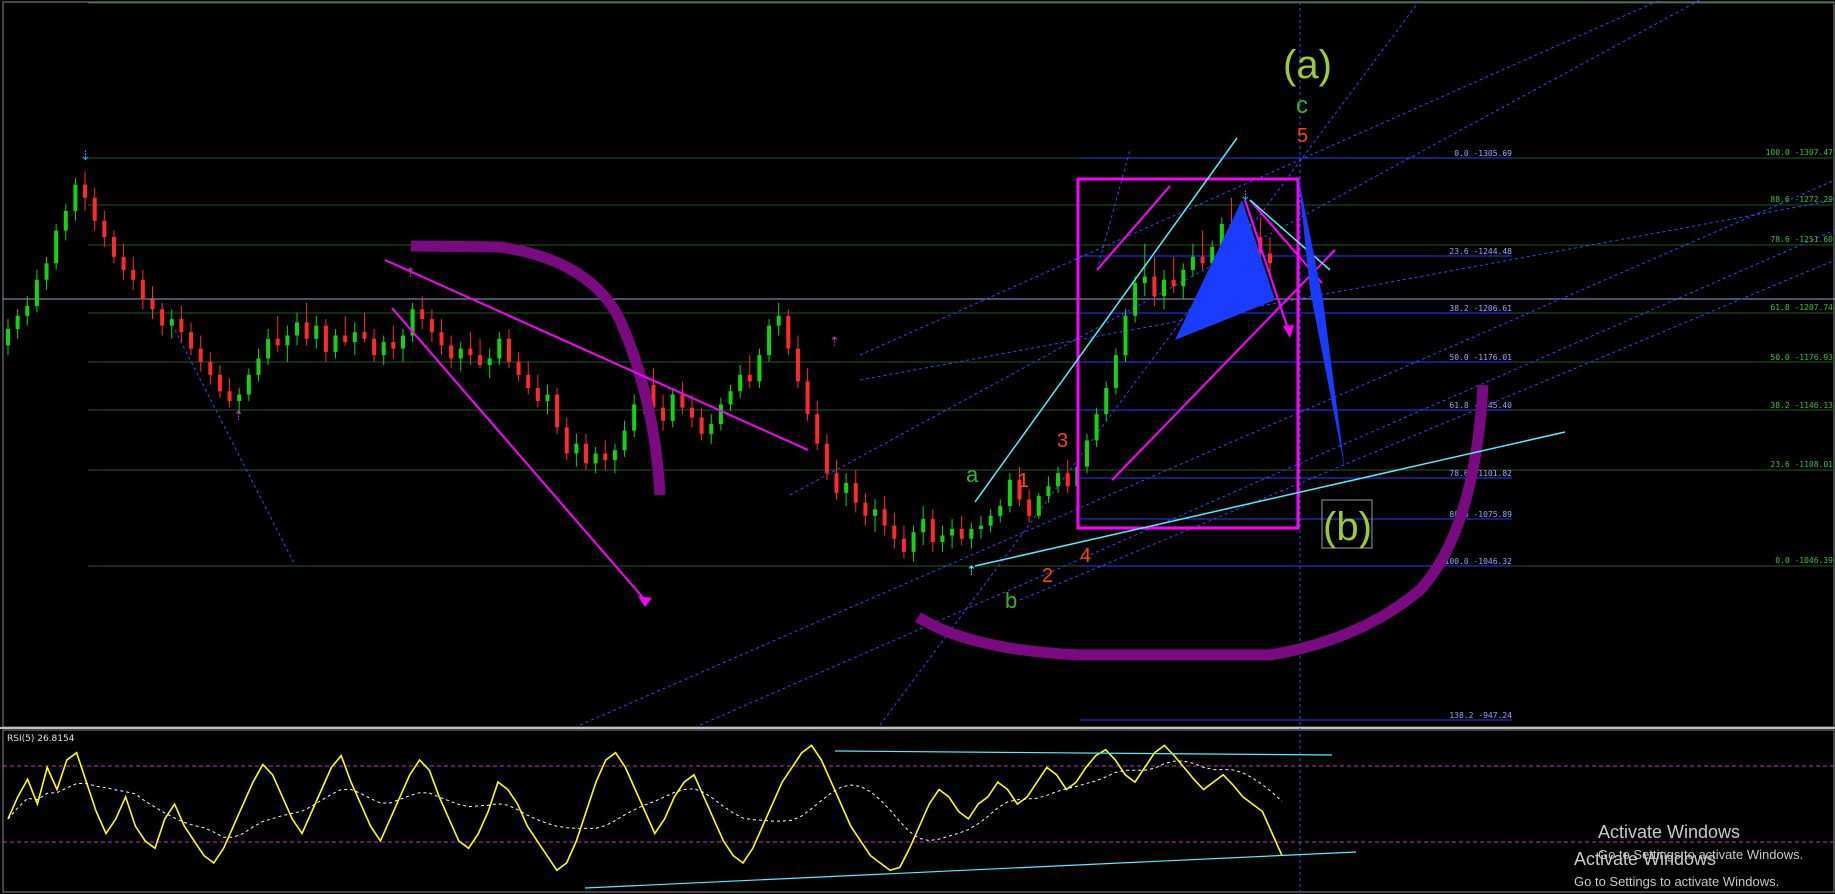 This screenshot has height=894, width=1835. What do you see at coordinates (1801, 357) in the screenshot?
I see `fib-label-right: 50.0 -1176.93` at bounding box center [1801, 357].